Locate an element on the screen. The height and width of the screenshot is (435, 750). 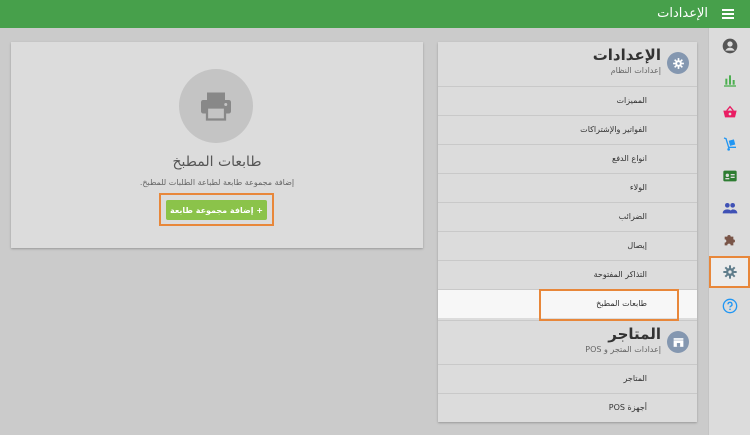
page-title: الإعدادات is located at coordinates (682, 13).